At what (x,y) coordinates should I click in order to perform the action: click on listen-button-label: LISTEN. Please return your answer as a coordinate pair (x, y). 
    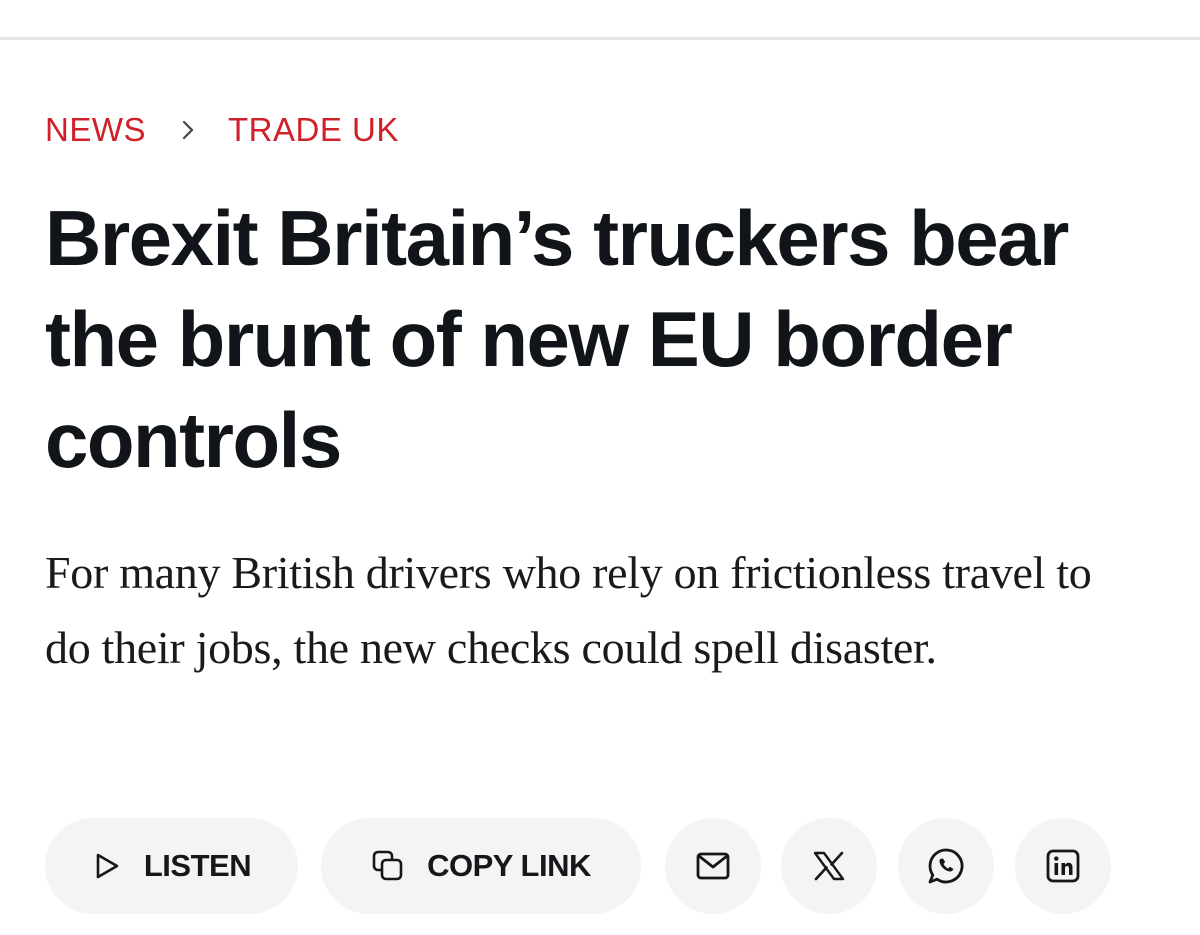
    Looking at the image, I should click on (197, 865).